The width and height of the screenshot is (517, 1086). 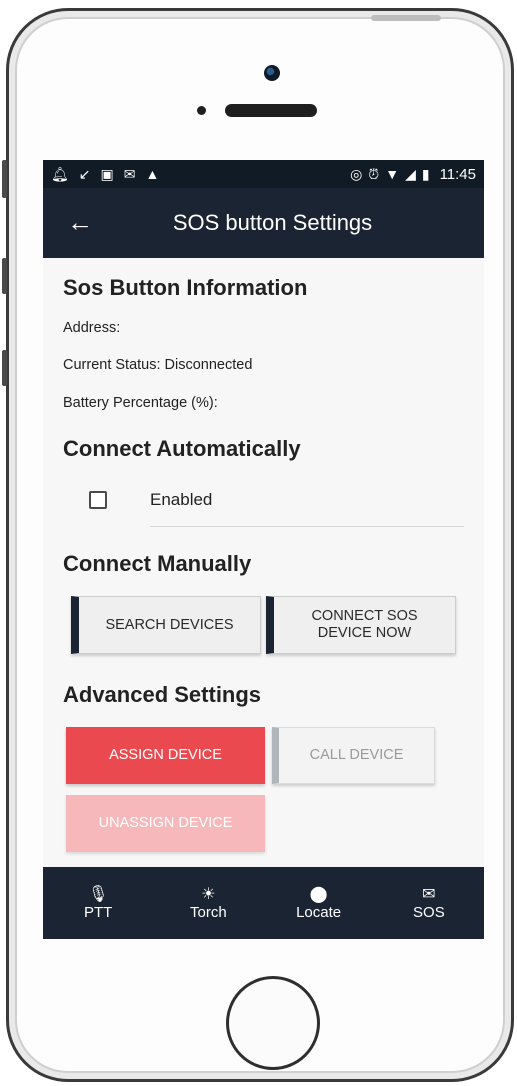 I want to click on address-label: Address:, so click(x=92, y=328).